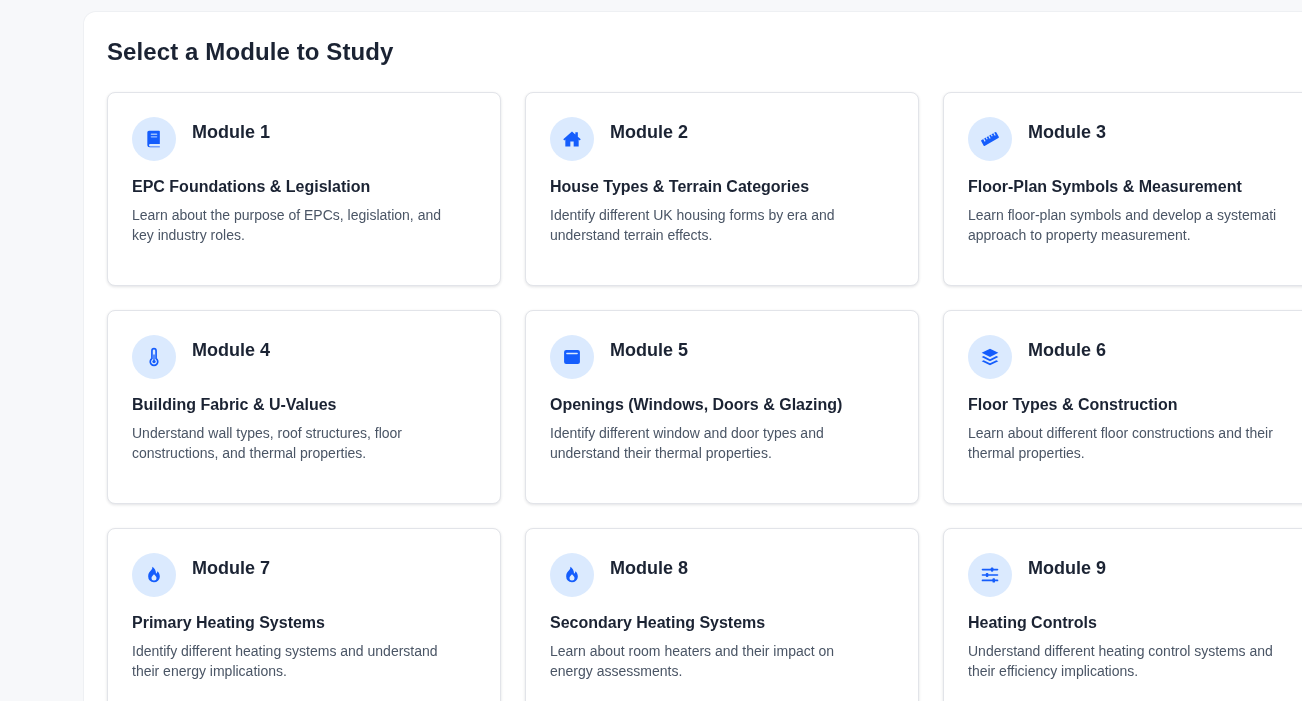 The width and height of the screenshot is (1302, 701). I want to click on module-title: House Types & Terrain Categories, so click(680, 187).